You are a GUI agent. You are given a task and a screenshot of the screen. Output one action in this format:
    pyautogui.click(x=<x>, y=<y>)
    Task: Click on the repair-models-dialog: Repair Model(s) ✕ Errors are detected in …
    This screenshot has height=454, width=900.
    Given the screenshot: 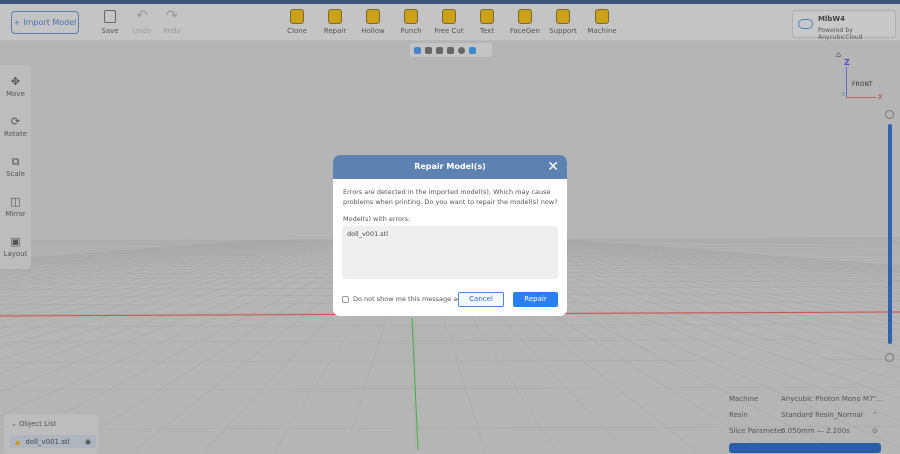 What is the action you would take?
    pyautogui.click(x=450, y=235)
    